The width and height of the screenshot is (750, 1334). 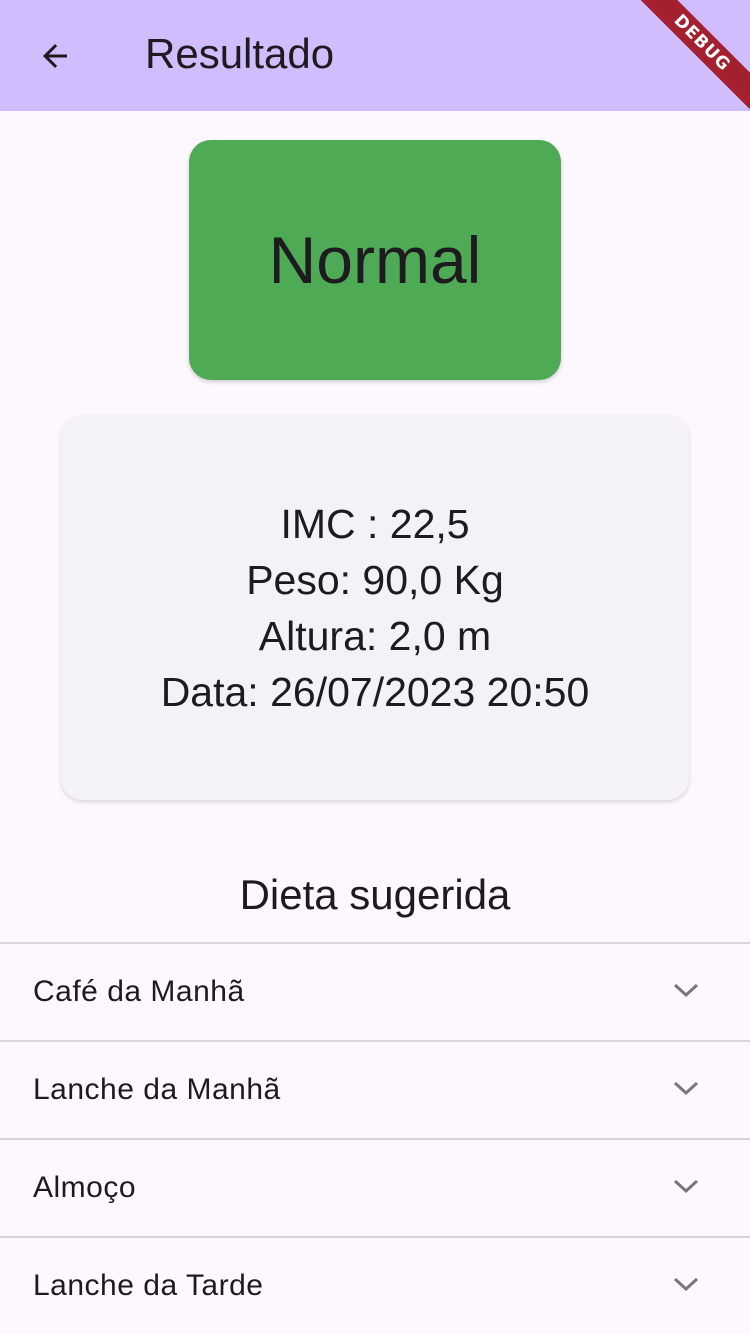 What do you see at coordinates (375, 894) in the screenshot?
I see `diet-section-title: Dieta sugerida` at bounding box center [375, 894].